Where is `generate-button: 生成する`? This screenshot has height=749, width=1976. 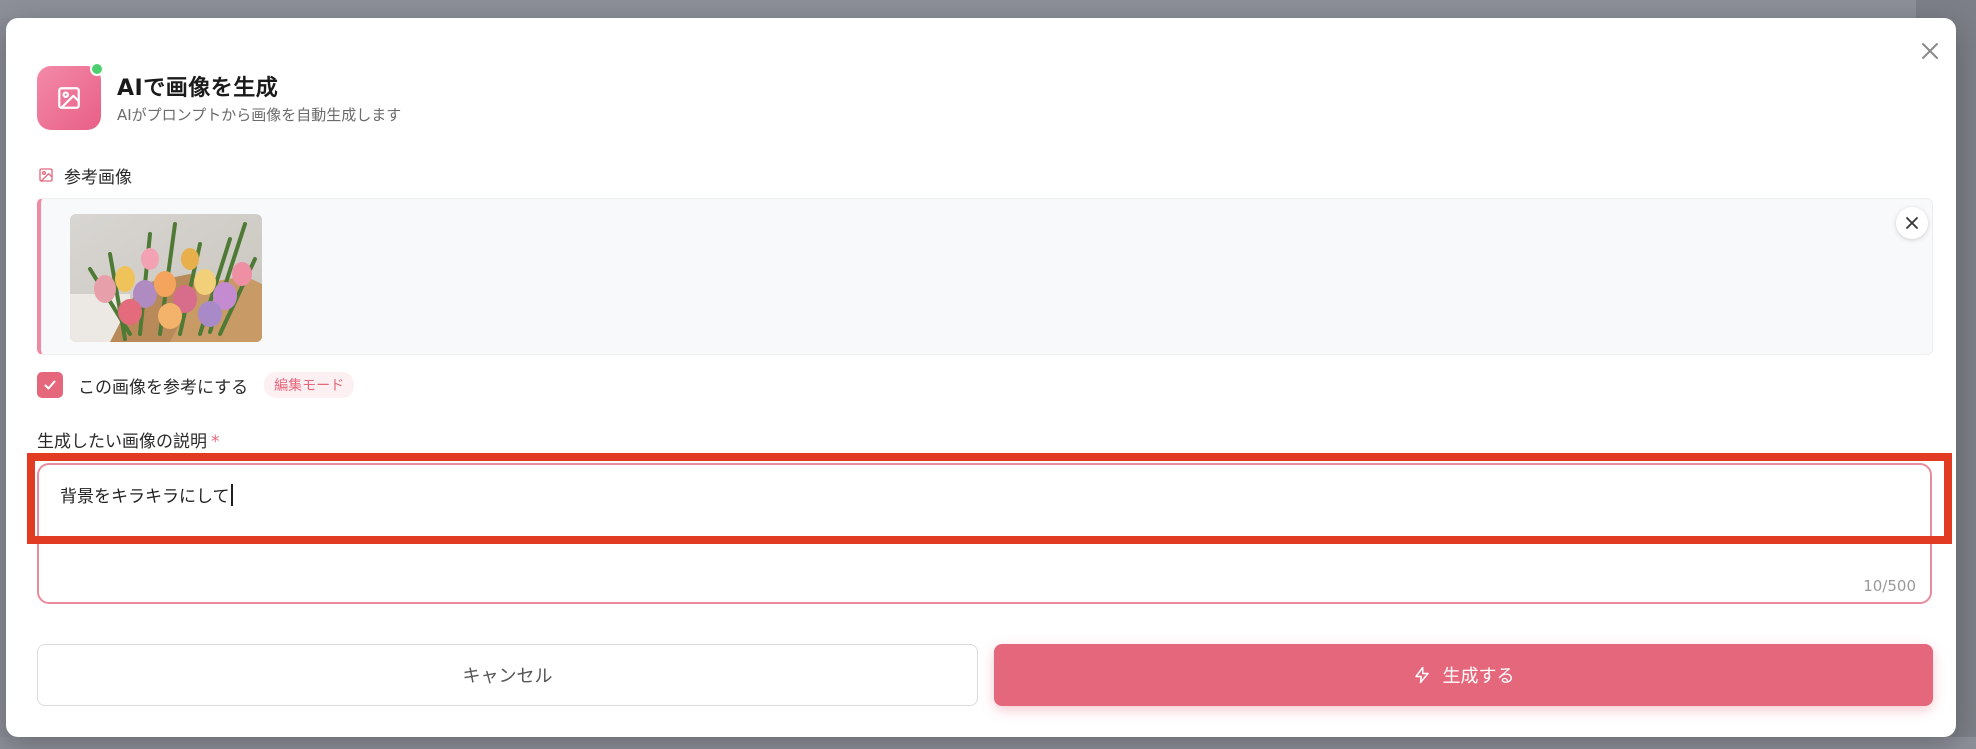
generate-button: 生成する is located at coordinates (1463, 675).